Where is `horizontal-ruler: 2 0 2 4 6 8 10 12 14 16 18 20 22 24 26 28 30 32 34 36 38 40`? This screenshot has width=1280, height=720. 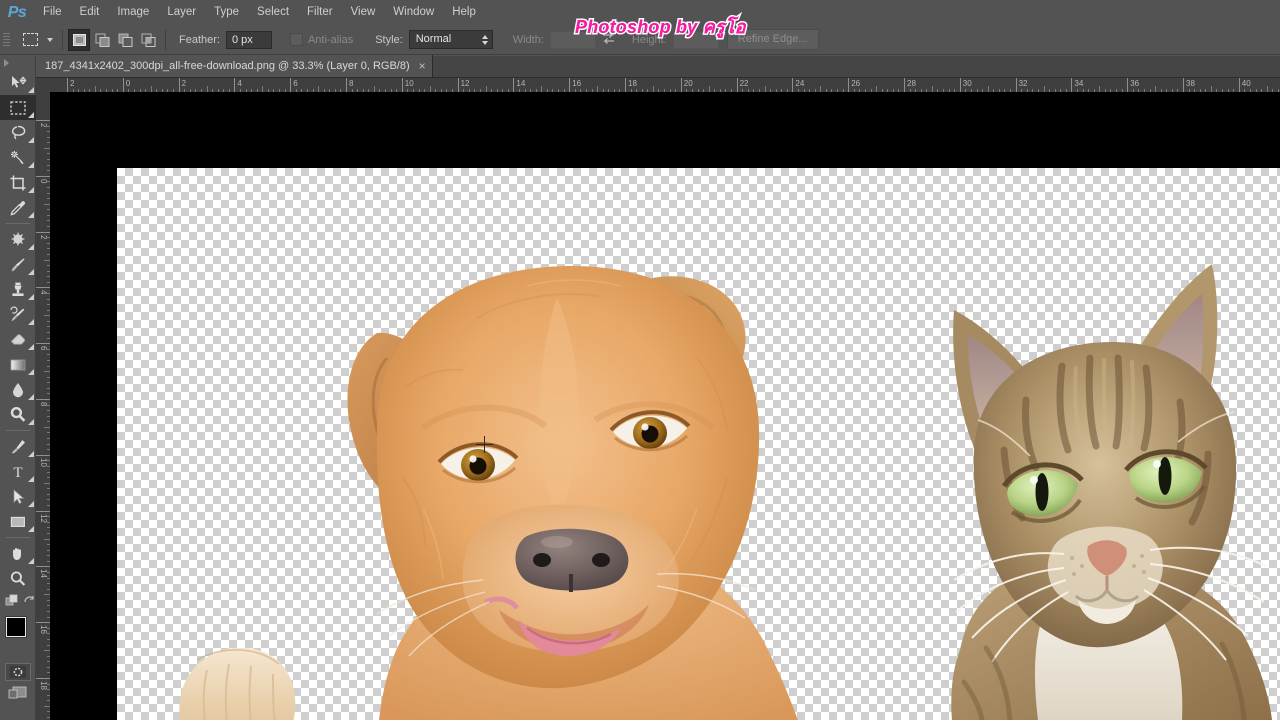 horizontal-ruler: 2 0 2 4 6 8 10 12 14 16 18 20 22 24 26 28 30 32 34 36 38 40 is located at coordinates (658, 85).